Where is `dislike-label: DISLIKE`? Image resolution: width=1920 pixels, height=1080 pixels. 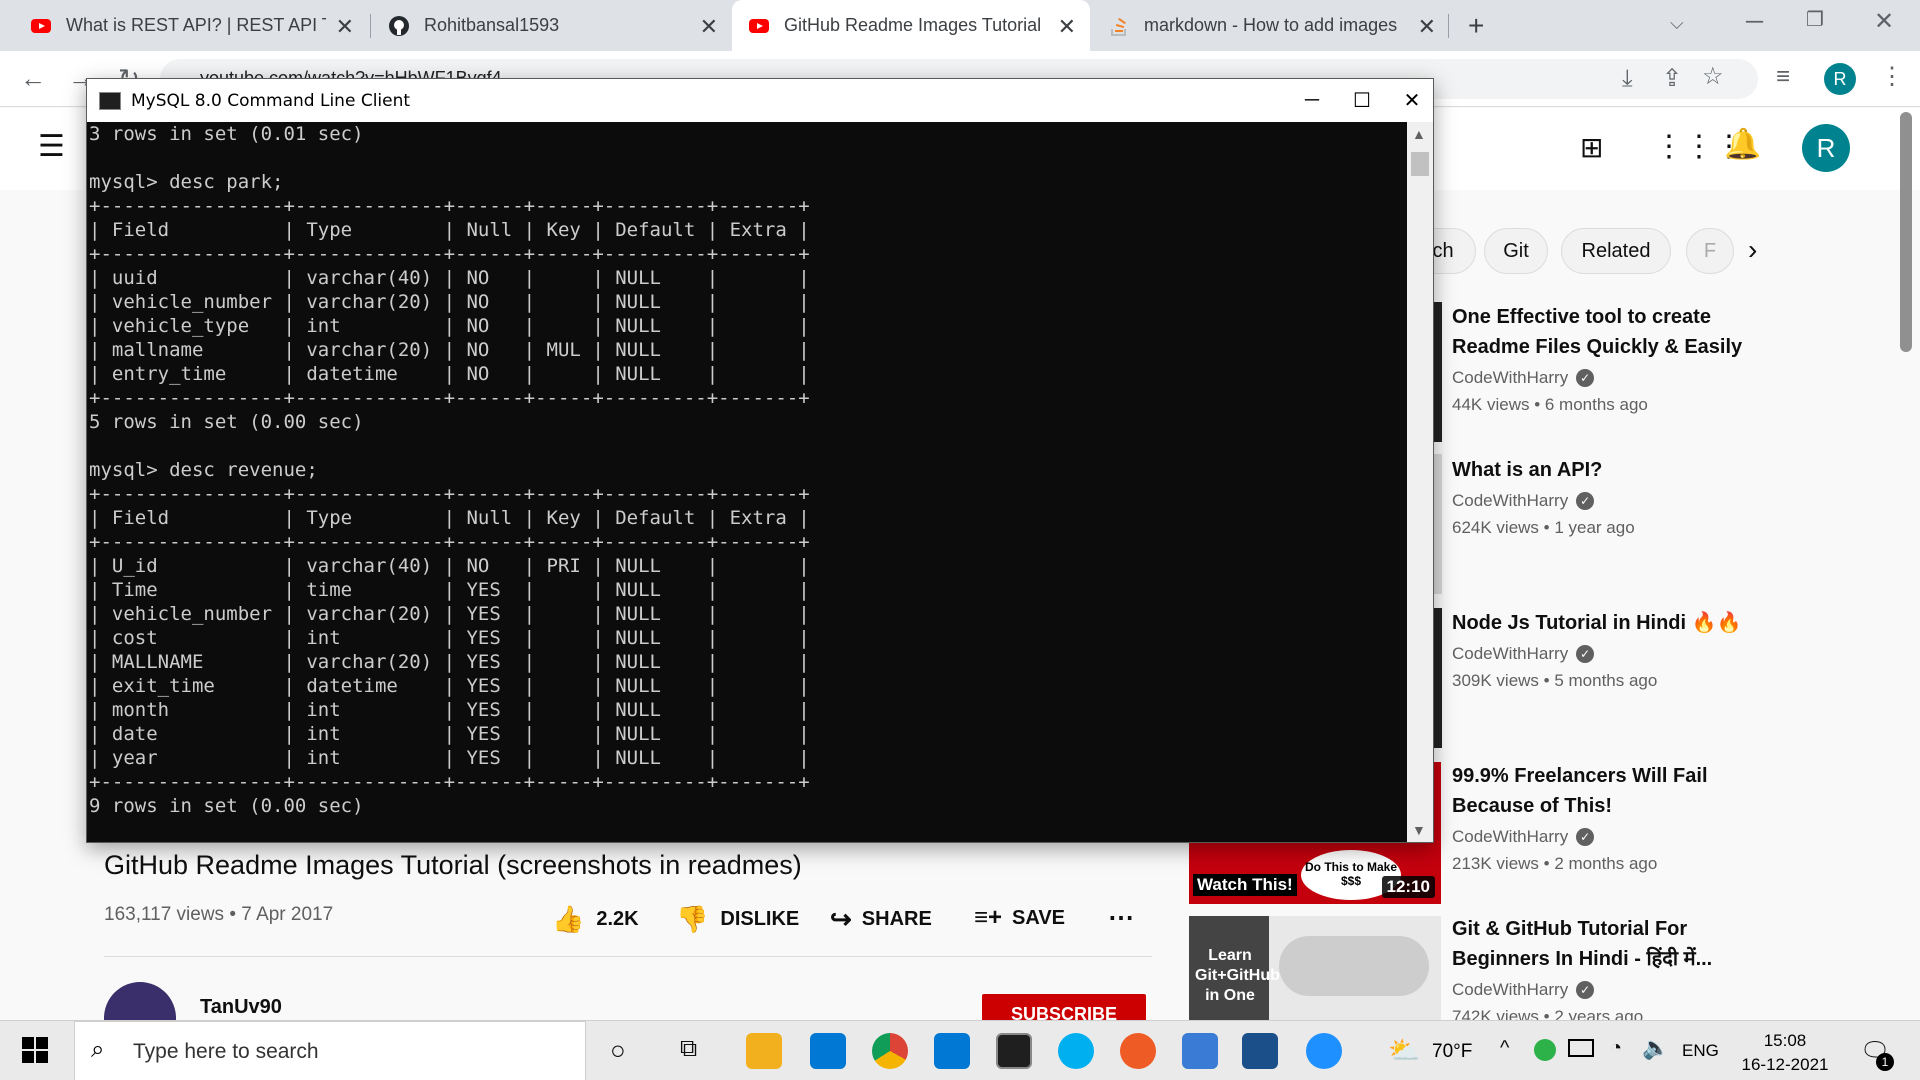 dislike-label: DISLIKE is located at coordinates (760, 919).